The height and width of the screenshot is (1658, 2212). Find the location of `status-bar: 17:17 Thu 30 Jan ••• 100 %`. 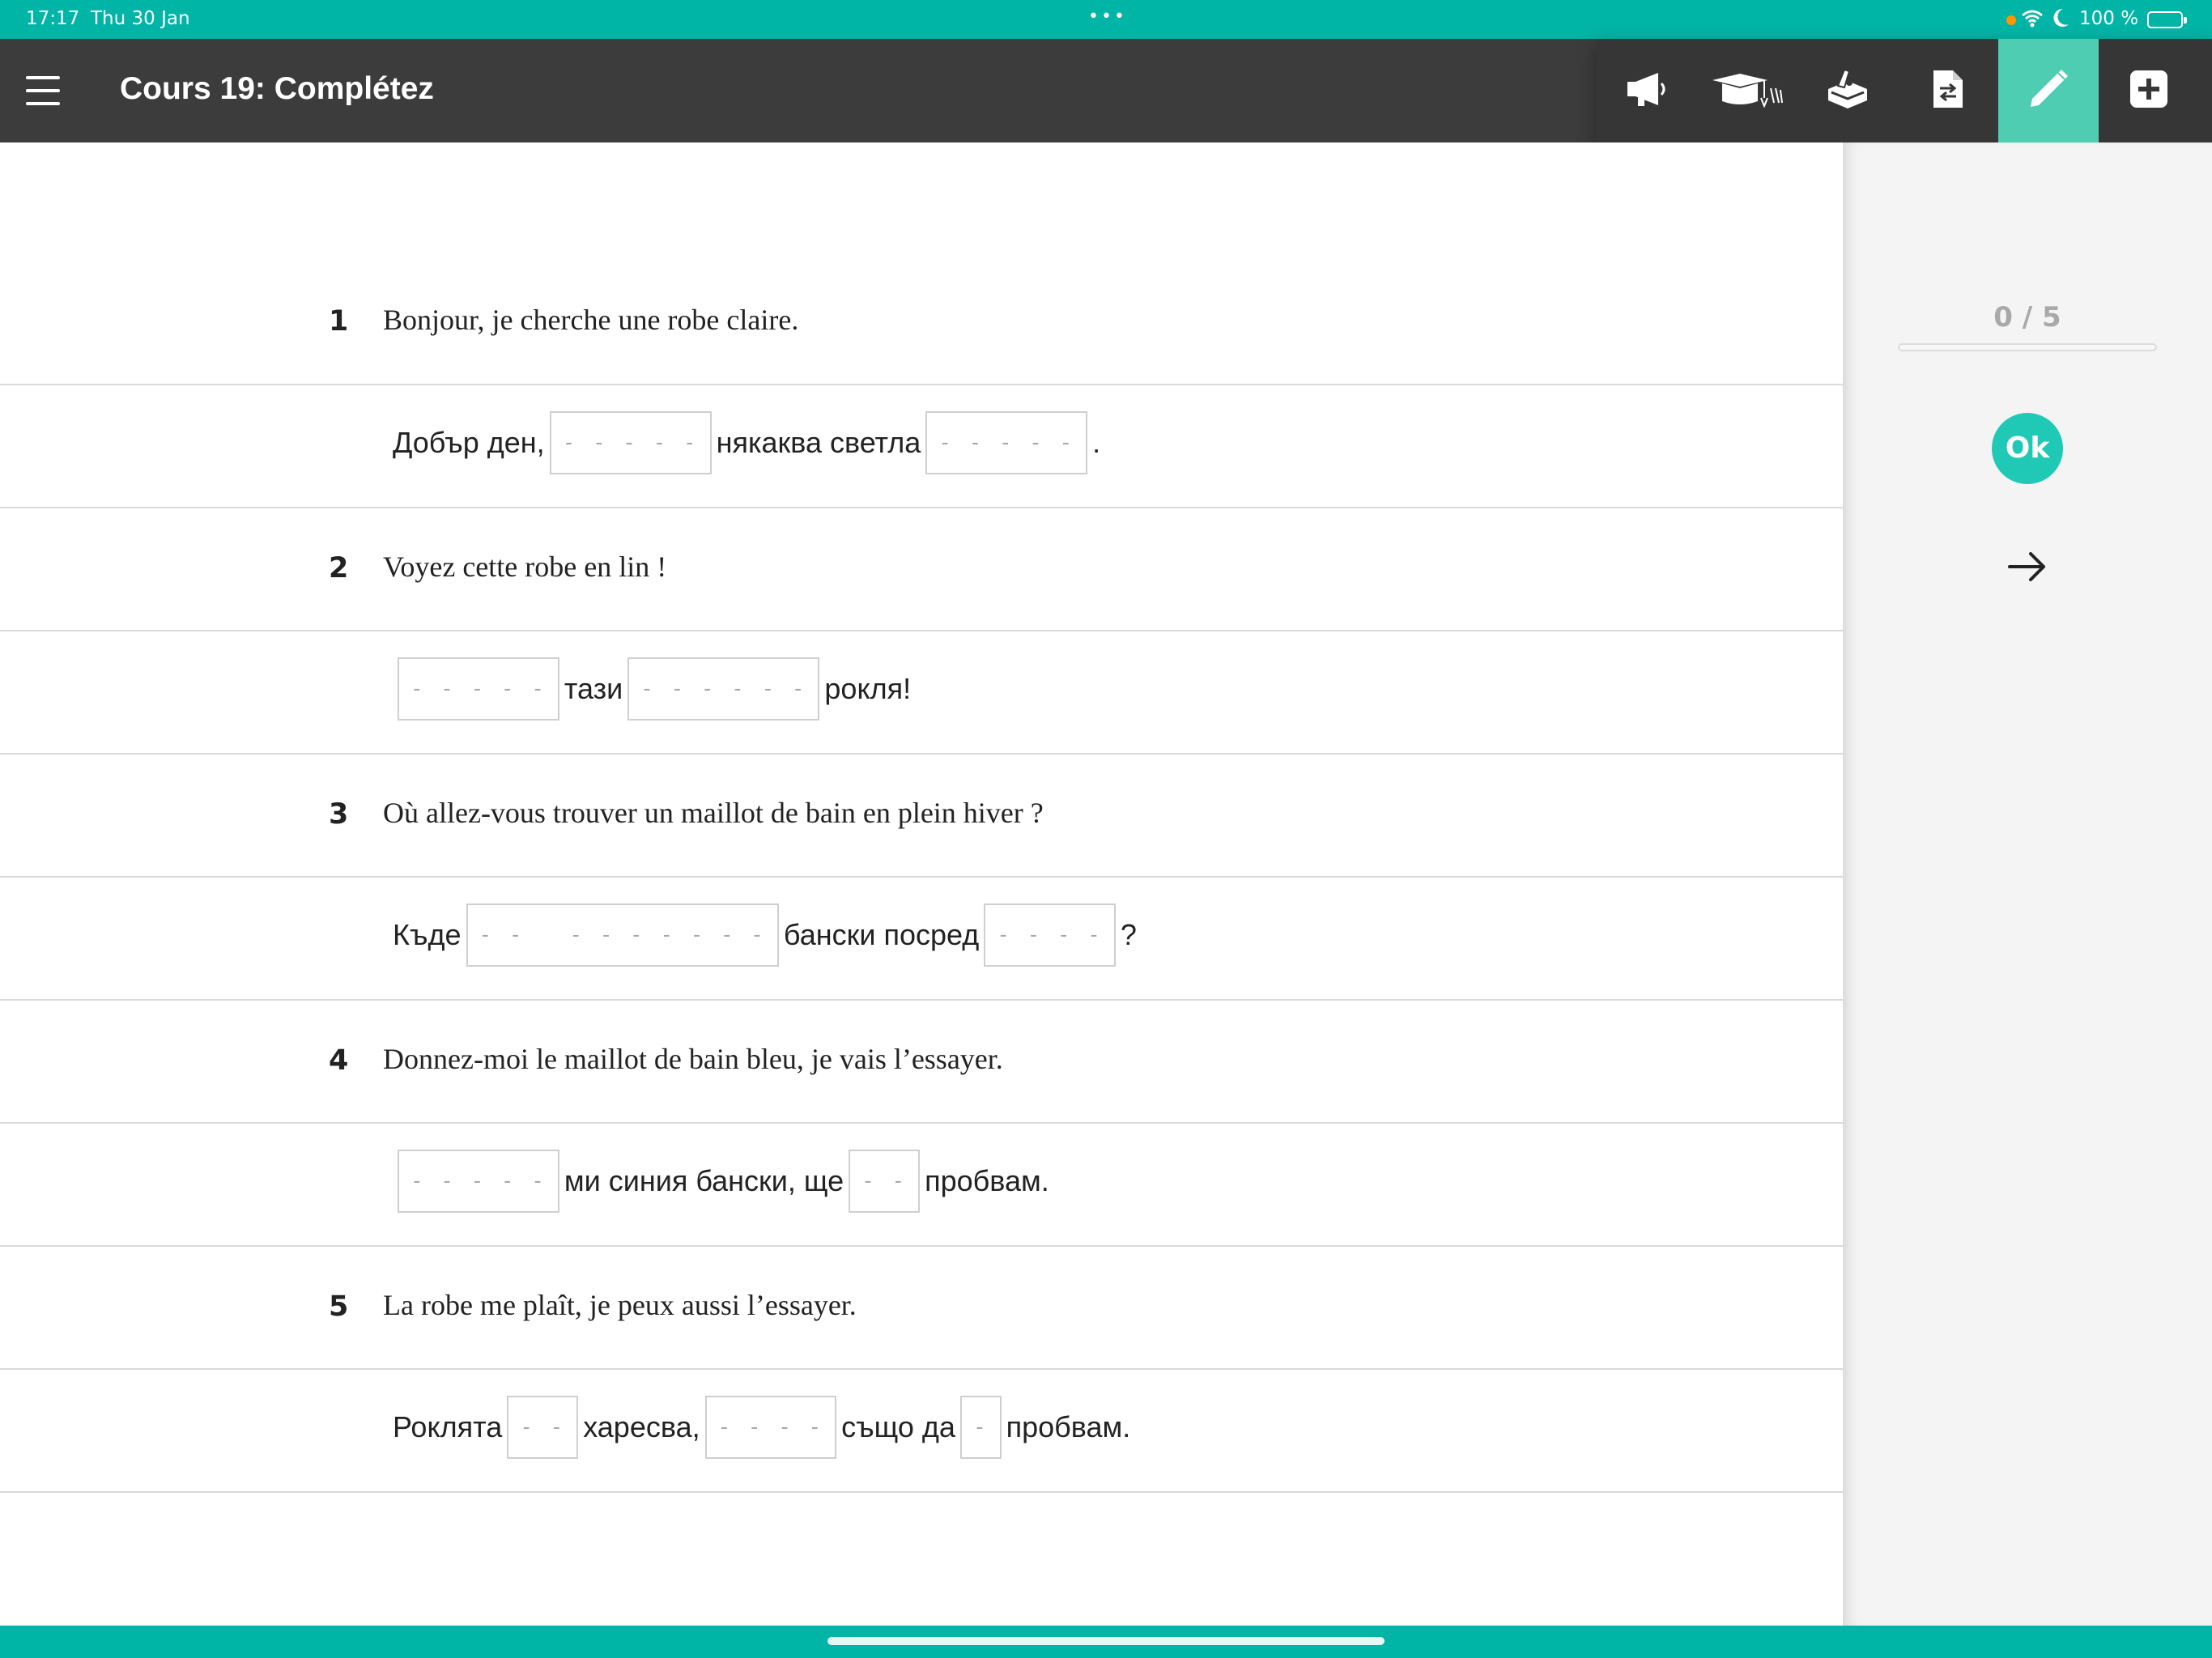

status-bar: 17:17 Thu 30 Jan ••• 100 % is located at coordinates (1106, 19).